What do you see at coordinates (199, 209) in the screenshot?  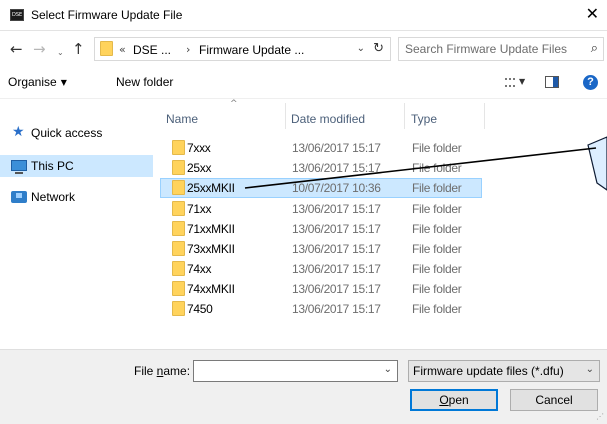 I see `file-name: 71xx` at bounding box center [199, 209].